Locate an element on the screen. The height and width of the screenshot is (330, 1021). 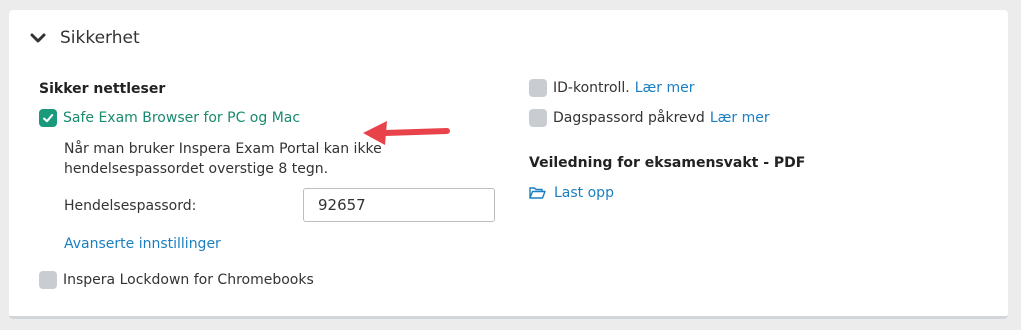
day-password-learn-more-link: Lær mer is located at coordinates (740, 118).